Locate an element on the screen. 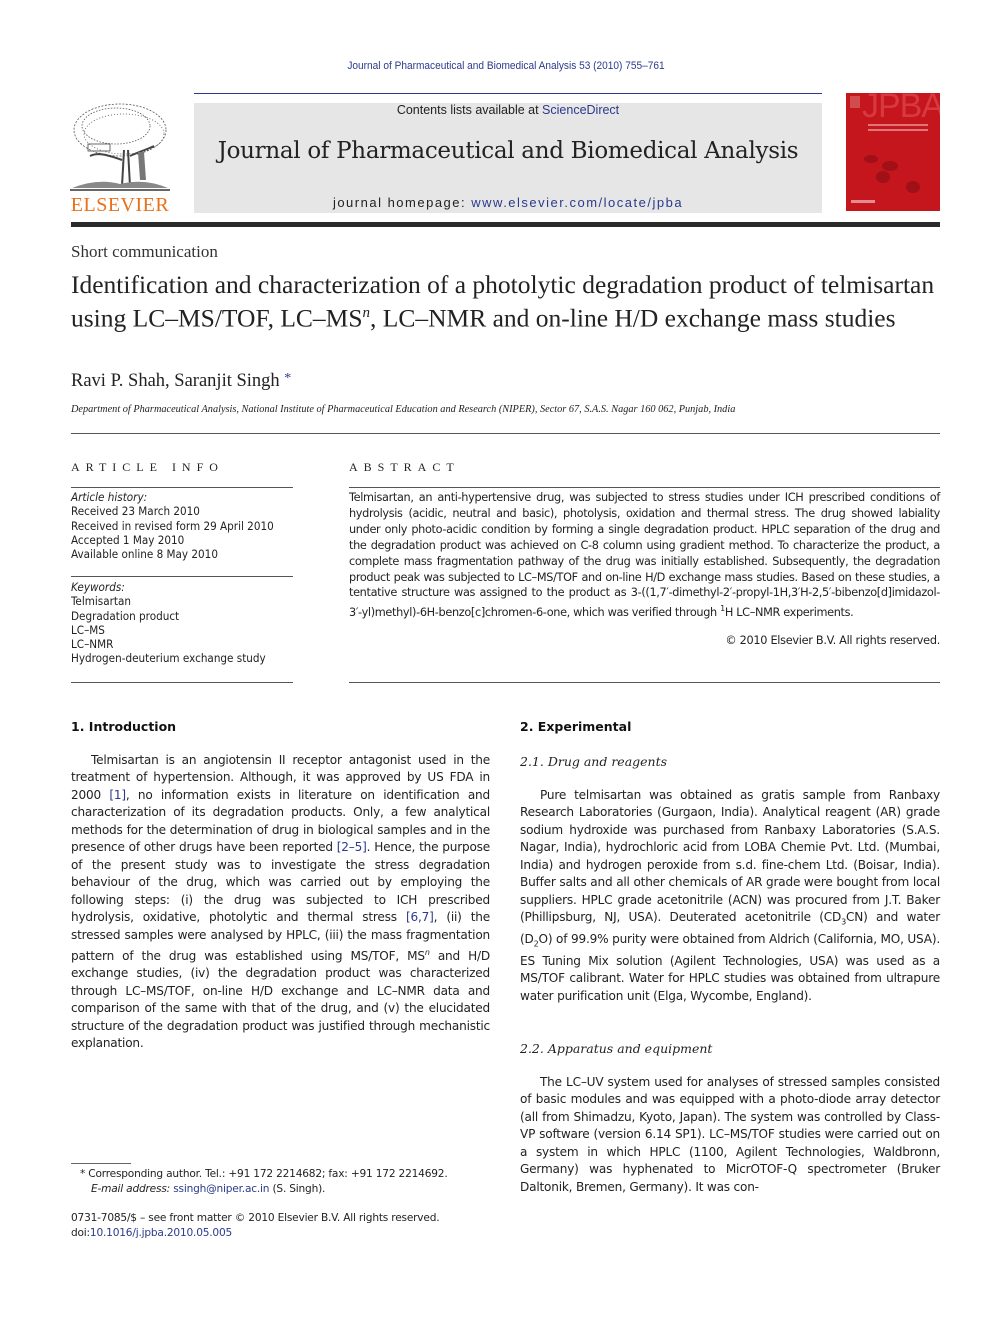  cover-logo-mark is located at coordinates (855, 102).